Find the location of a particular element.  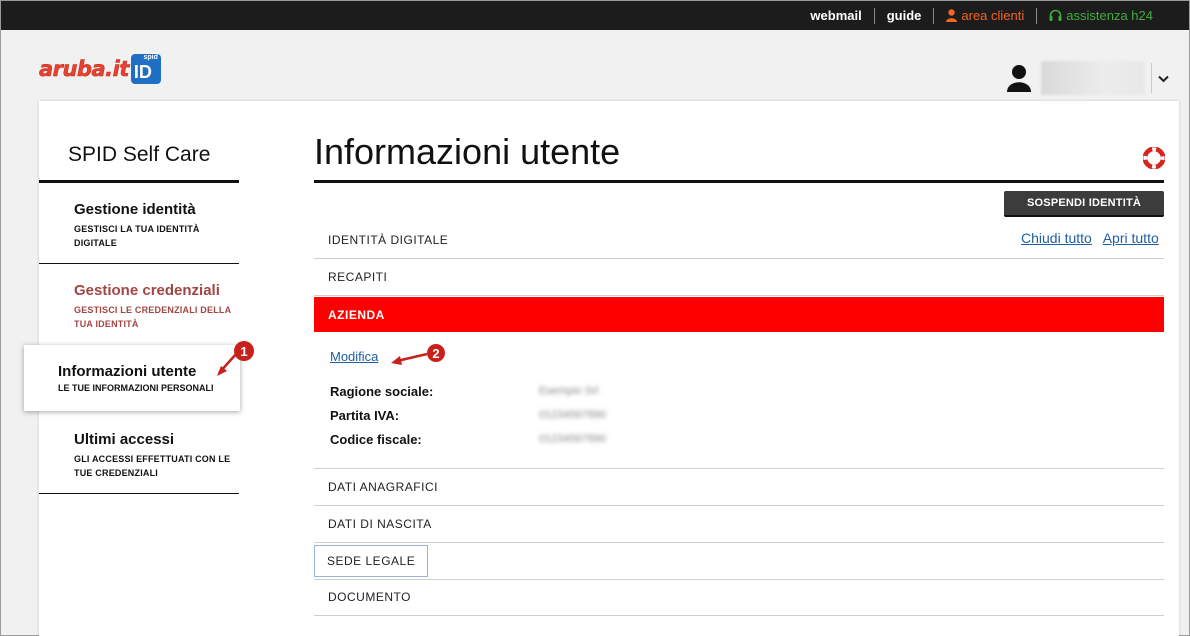

section-sede-legale: SEDE LEGALE is located at coordinates (739, 561).